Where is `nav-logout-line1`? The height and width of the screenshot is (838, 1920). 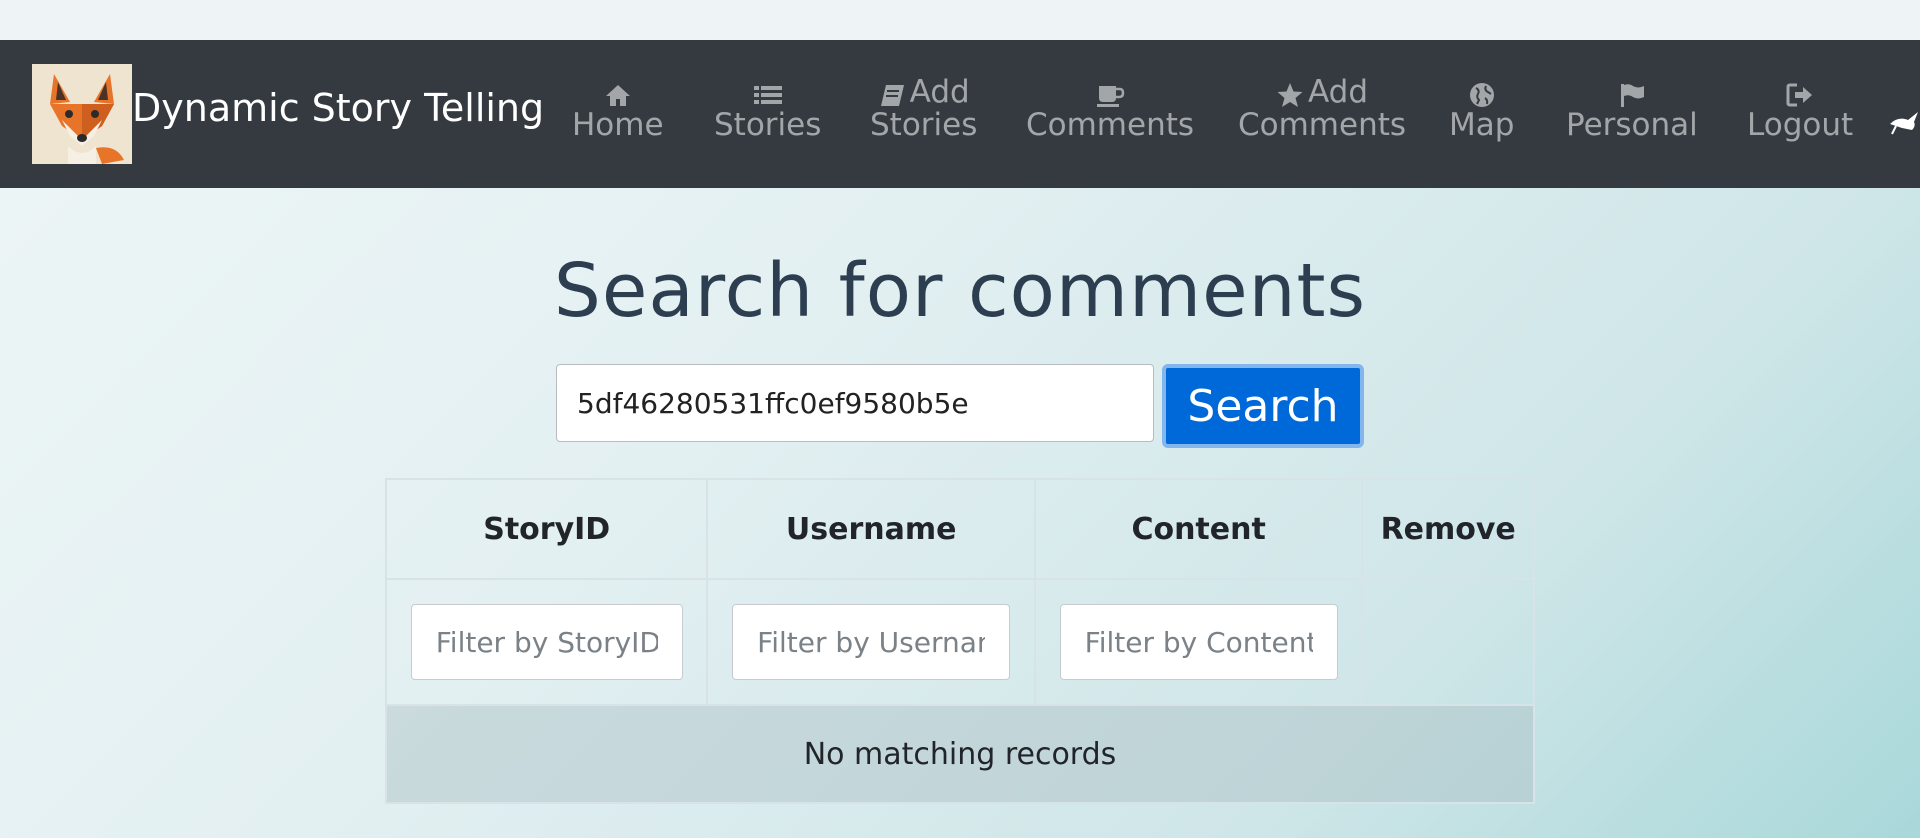
nav-logout-line1 is located at coordinates (1800, 92).